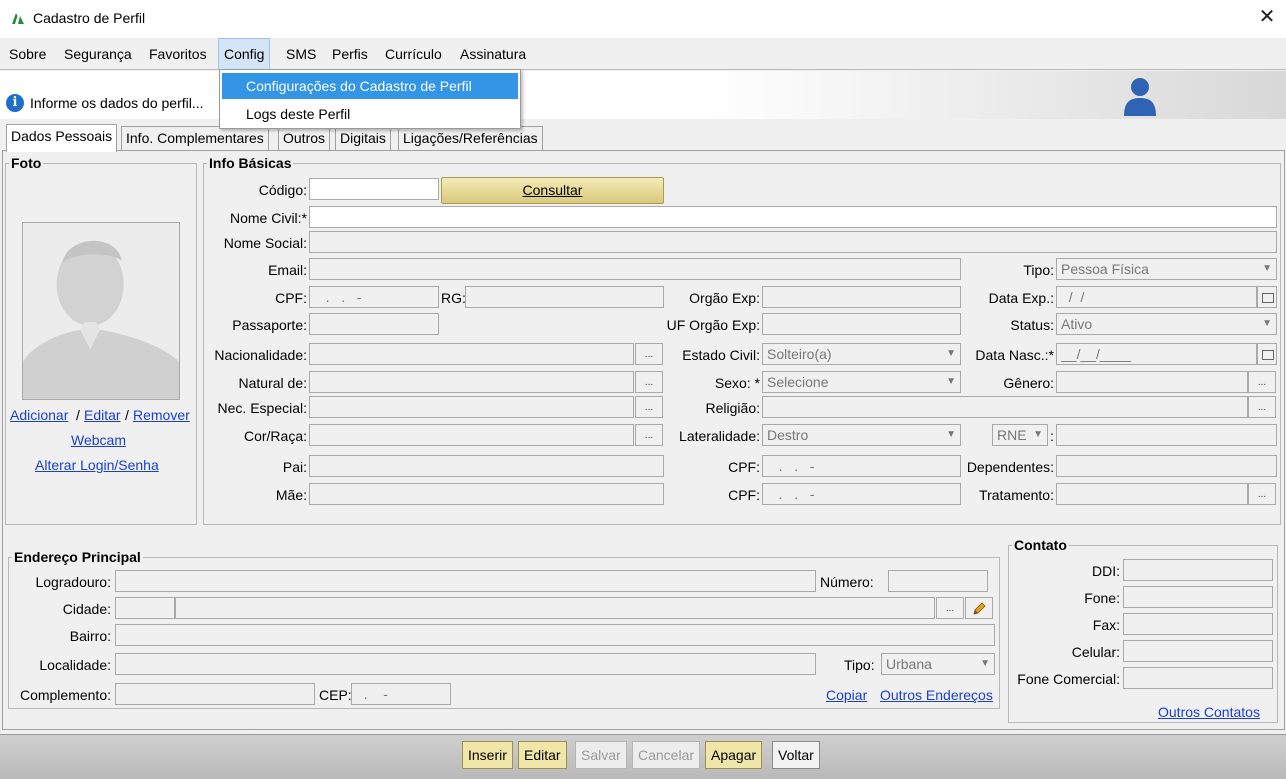 The width and height of the screenshot is (1286, 779). I want to click on tipo-value: Pessoa Física, so click(1105, 269).